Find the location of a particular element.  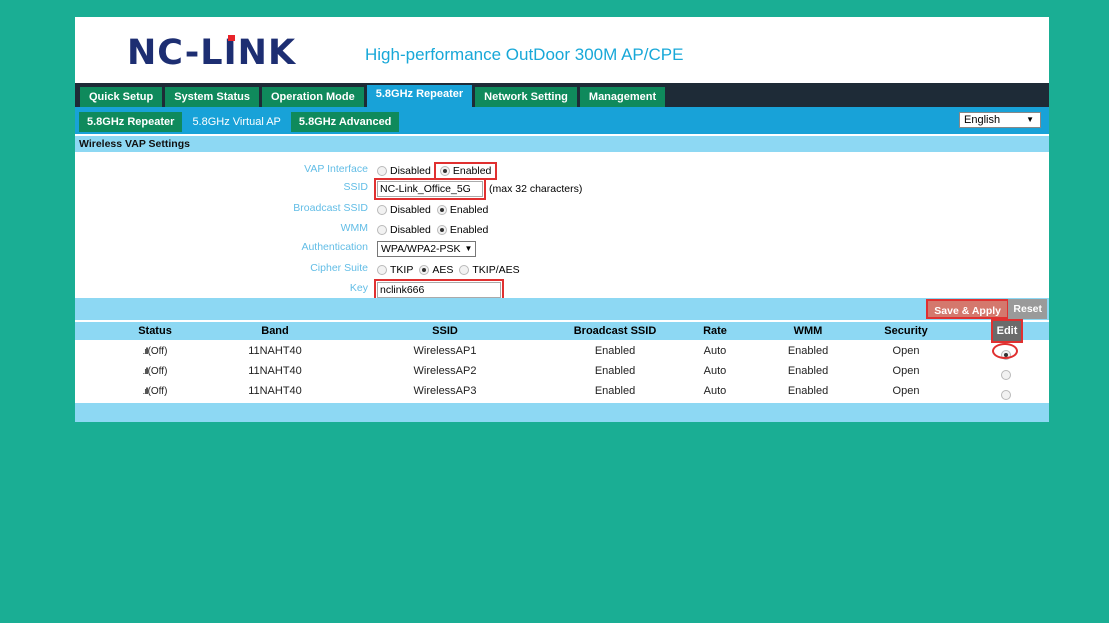

row-ssid: WirelessAP1 is located at coordinates (445, 351).